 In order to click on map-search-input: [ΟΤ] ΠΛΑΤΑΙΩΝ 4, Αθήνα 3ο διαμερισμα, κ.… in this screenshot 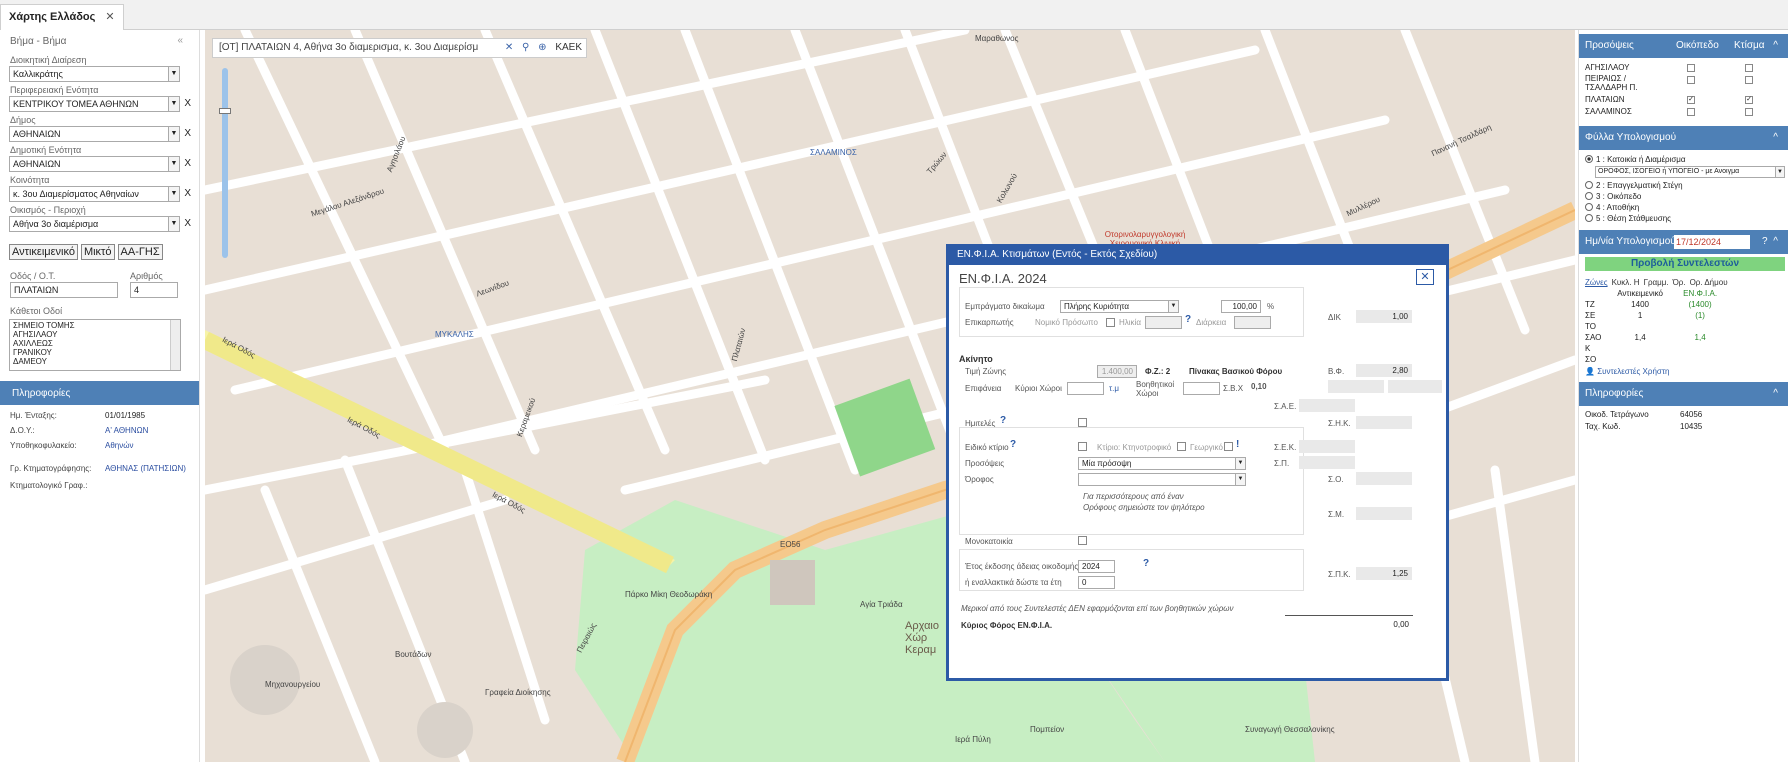, I will do `click(348, 47)`.